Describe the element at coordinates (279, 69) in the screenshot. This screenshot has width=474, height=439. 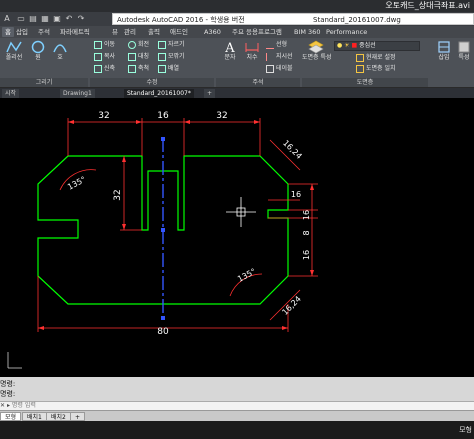
I see `table-button: 테이블` at that location.